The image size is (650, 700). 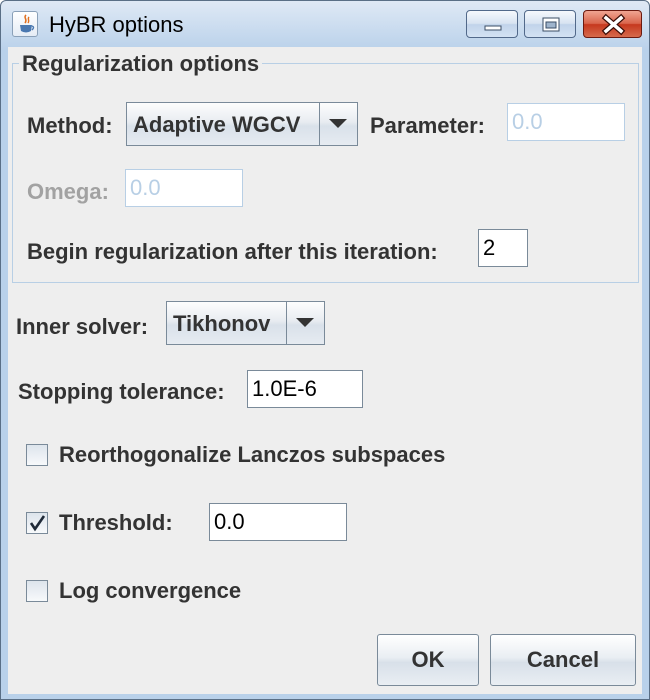 What do you see at coordinates (563, 660) in the screenshot?
I see `cancel-button: Cancel` at bounding box center [563, 660].